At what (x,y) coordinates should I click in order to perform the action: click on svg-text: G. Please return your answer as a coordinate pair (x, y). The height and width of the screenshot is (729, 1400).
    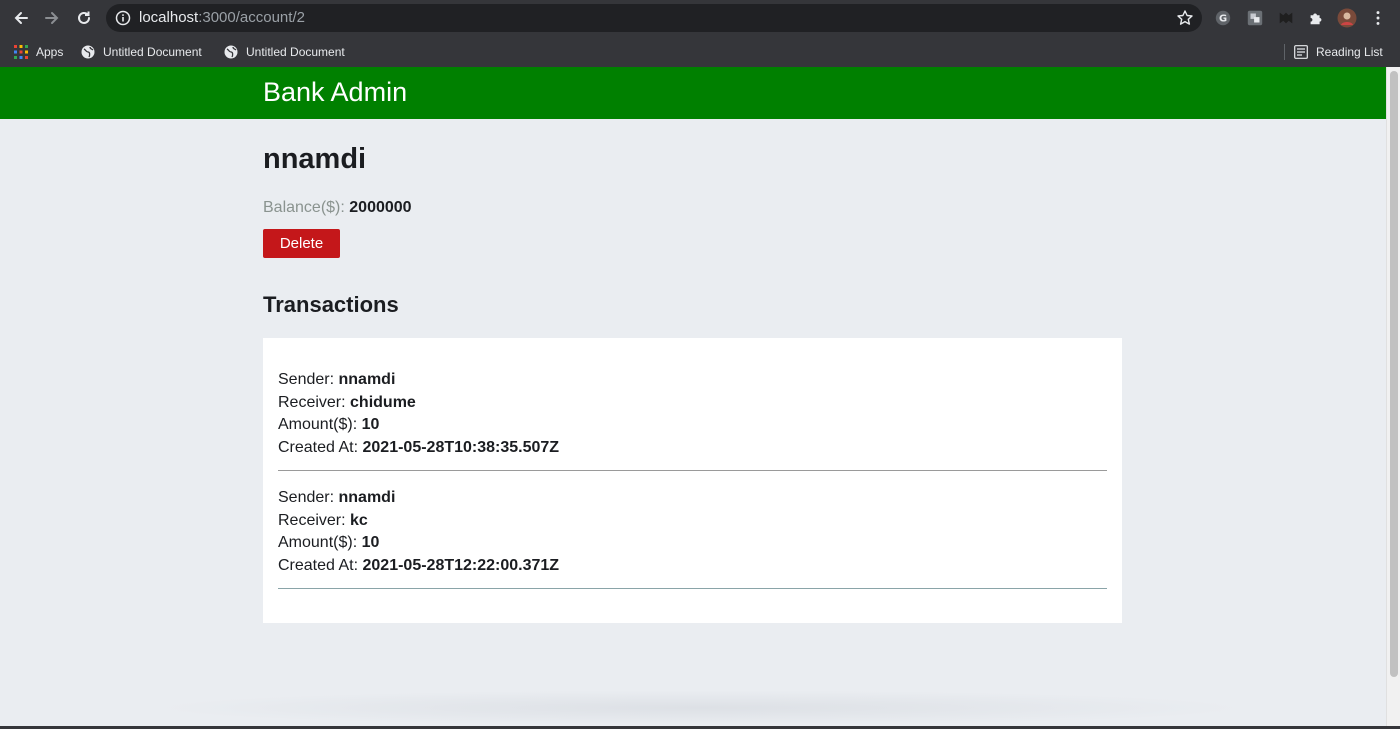
    Looking at the image, I should click on (1223, 19).